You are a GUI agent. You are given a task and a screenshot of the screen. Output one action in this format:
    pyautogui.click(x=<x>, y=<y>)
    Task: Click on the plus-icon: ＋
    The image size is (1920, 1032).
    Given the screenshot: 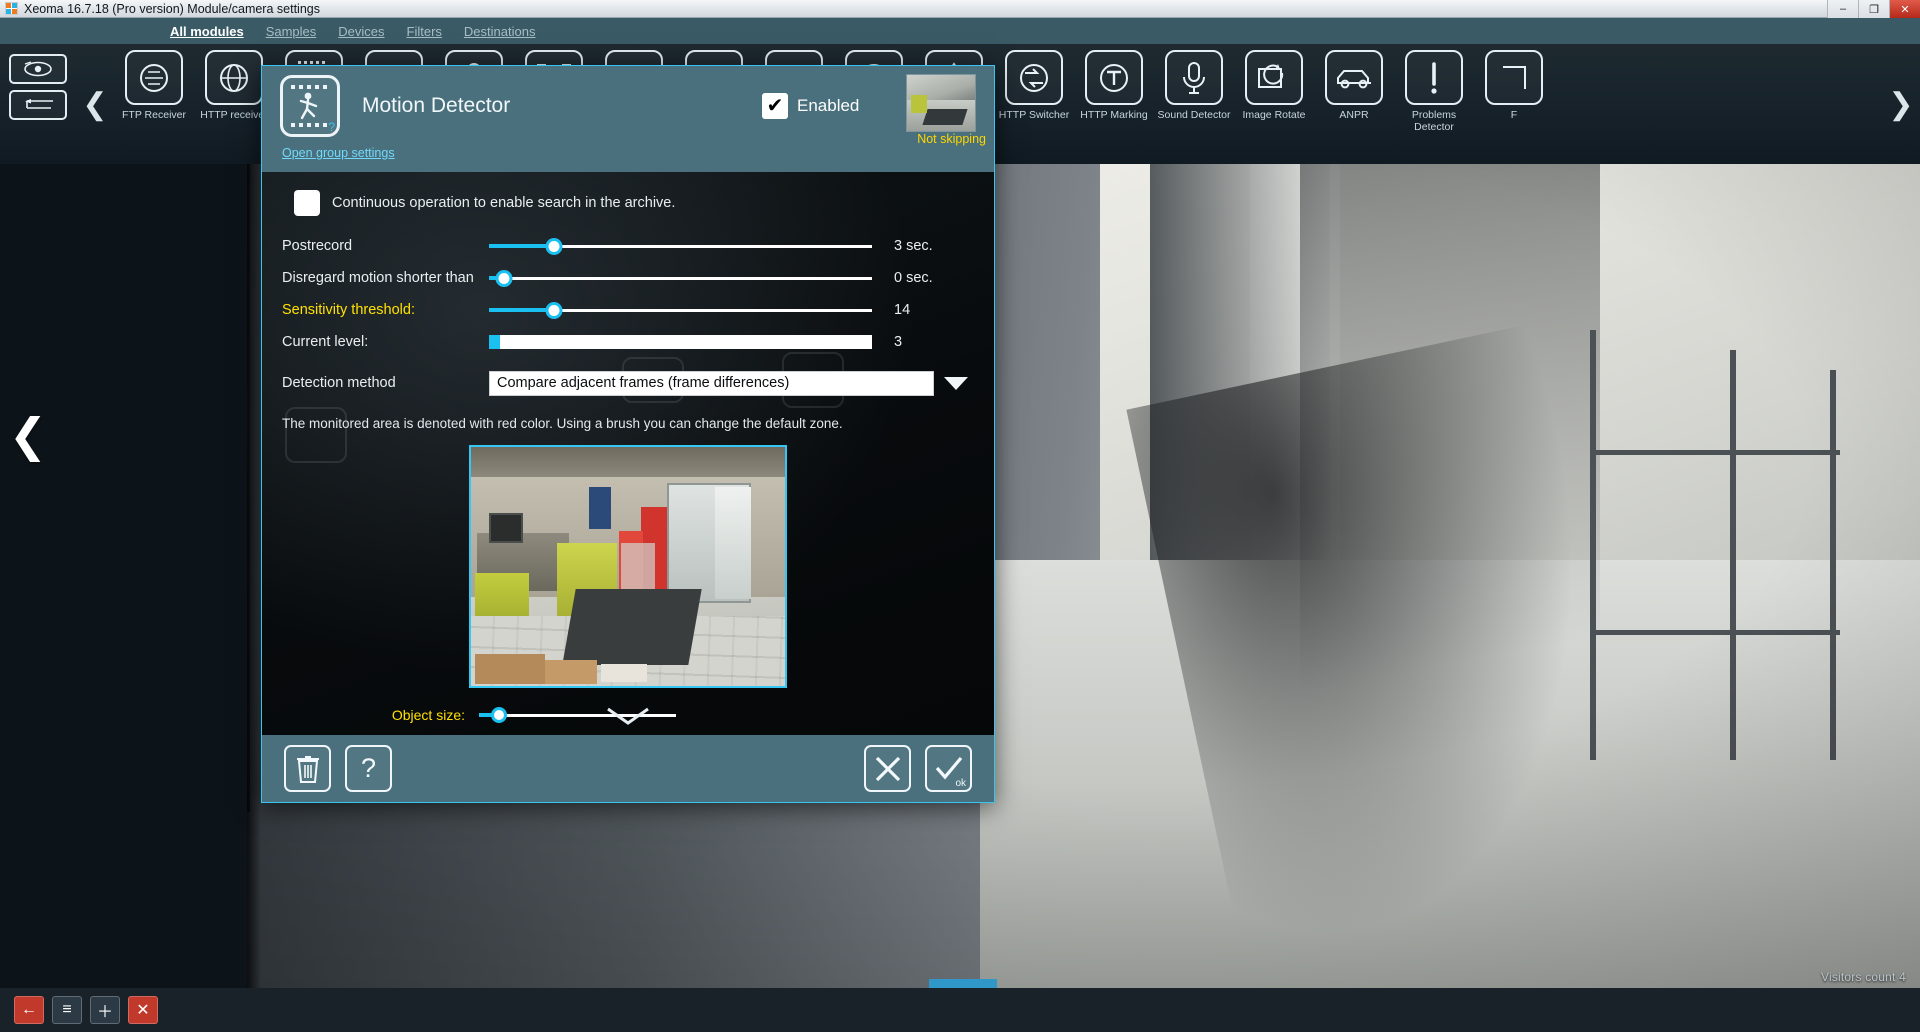 What is the action you would take?
    pyautogui.click(x=105, y=1010)
    